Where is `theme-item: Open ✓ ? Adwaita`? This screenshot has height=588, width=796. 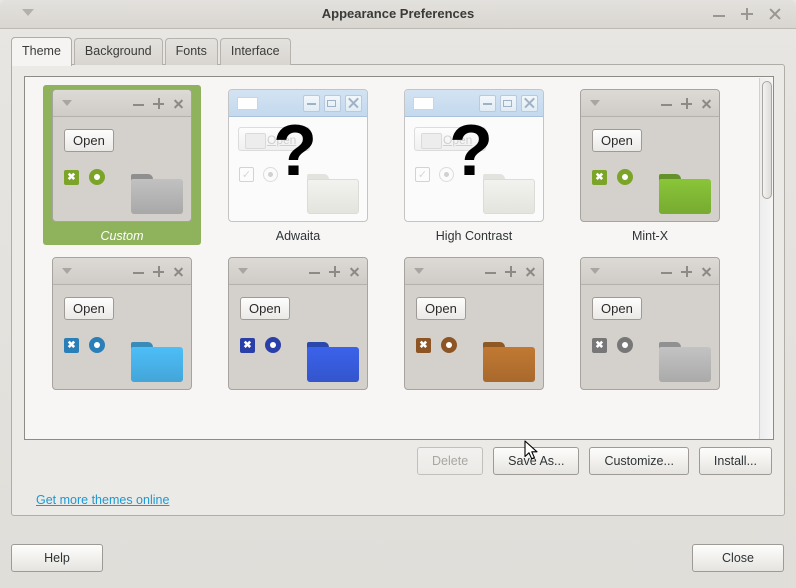 theme-item: Open ✓ ? Adwaita is located at coordinates (298, 165).